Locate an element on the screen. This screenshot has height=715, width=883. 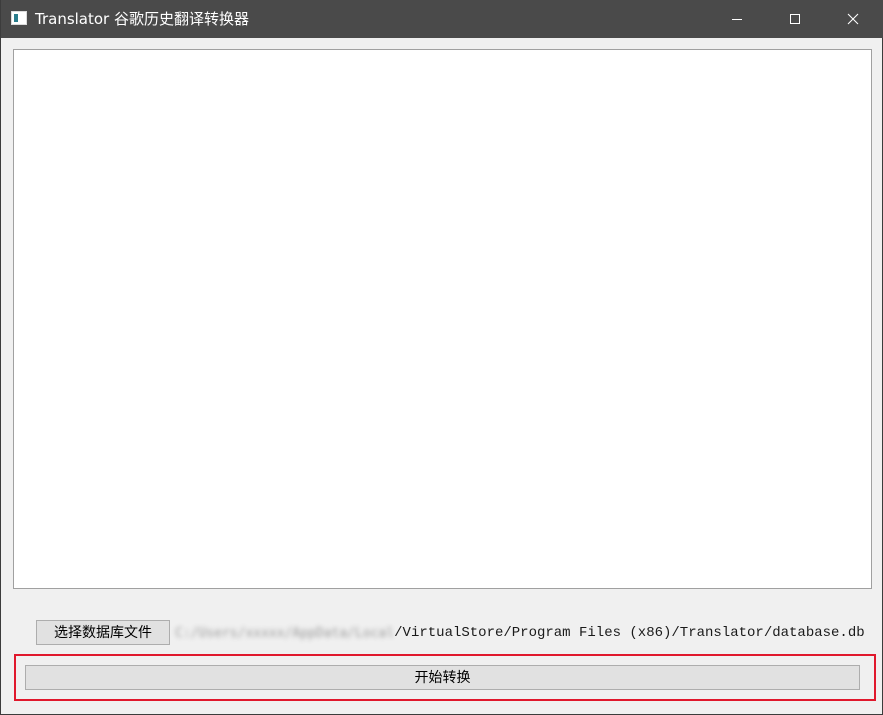
close-button is located at coordinates (853, 19).